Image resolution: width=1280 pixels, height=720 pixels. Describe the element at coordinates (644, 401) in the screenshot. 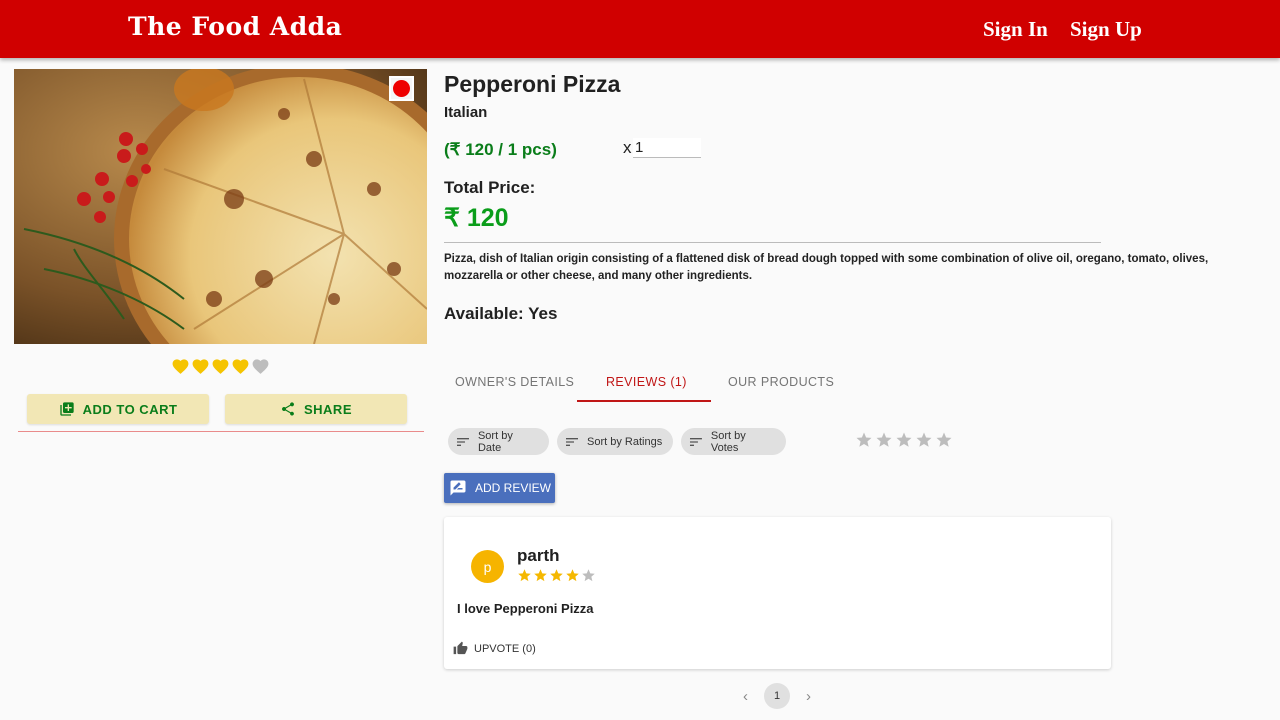

I see `active-tab-indicator` at that location.